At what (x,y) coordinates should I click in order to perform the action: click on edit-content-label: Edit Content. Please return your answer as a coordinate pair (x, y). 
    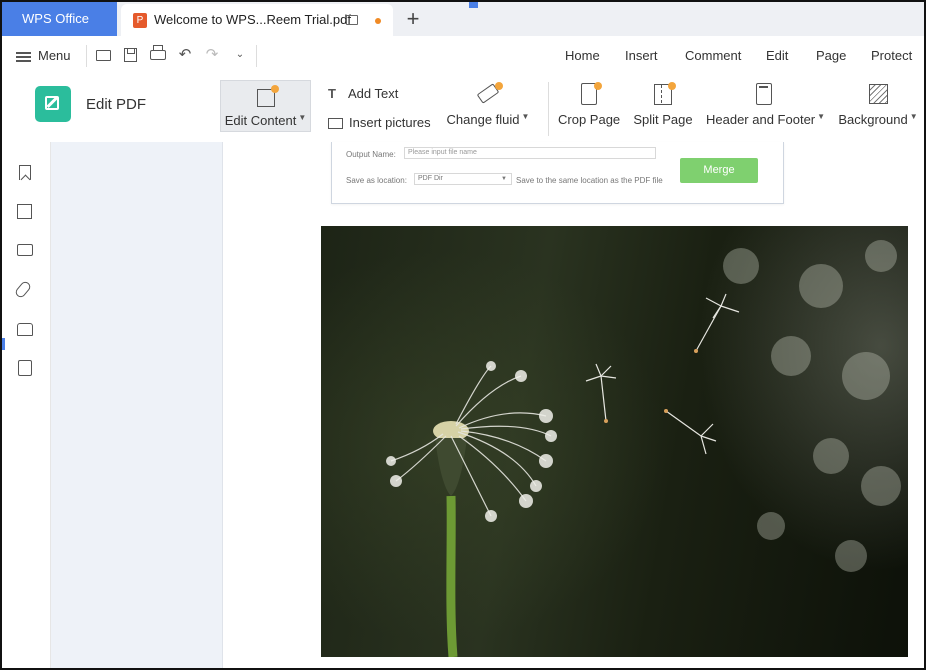
    Looking at the image, I should click on (260, 120).